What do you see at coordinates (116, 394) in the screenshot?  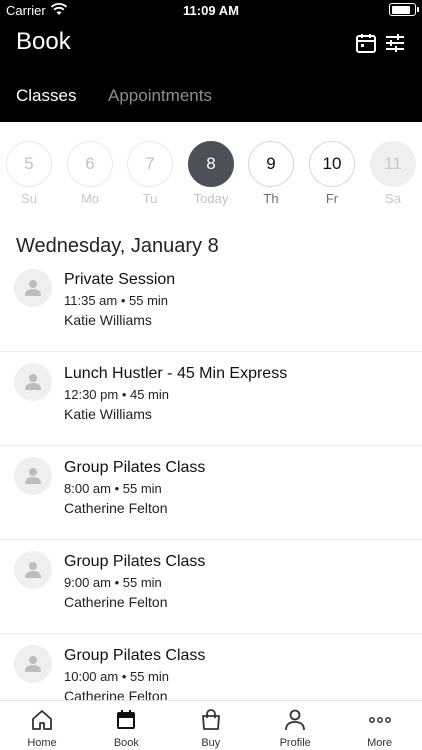 I see `class-time: 12:30 pm • 45 min` at bounding box center [116, 394].